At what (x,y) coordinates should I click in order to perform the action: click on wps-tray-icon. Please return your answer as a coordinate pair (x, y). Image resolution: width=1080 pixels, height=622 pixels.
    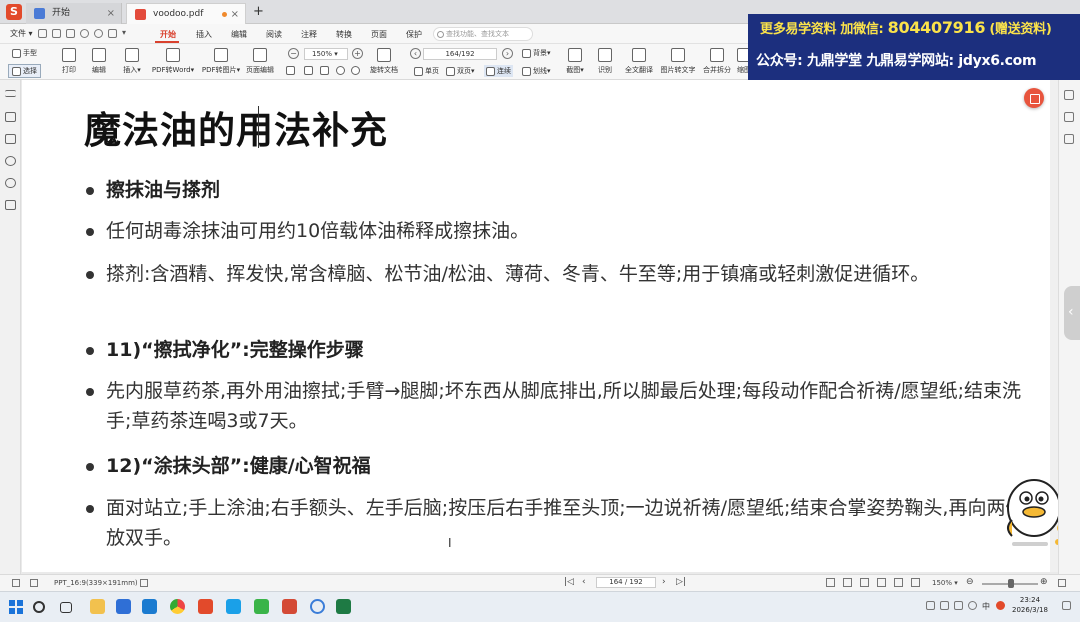
    Looking at the image, I should click on (1000, 605).